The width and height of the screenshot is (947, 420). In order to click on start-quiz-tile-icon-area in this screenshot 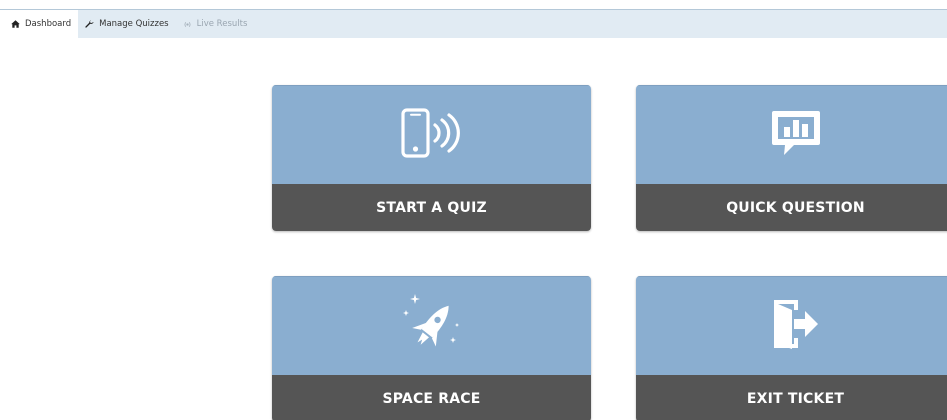, I will do `click(431, 134)`.